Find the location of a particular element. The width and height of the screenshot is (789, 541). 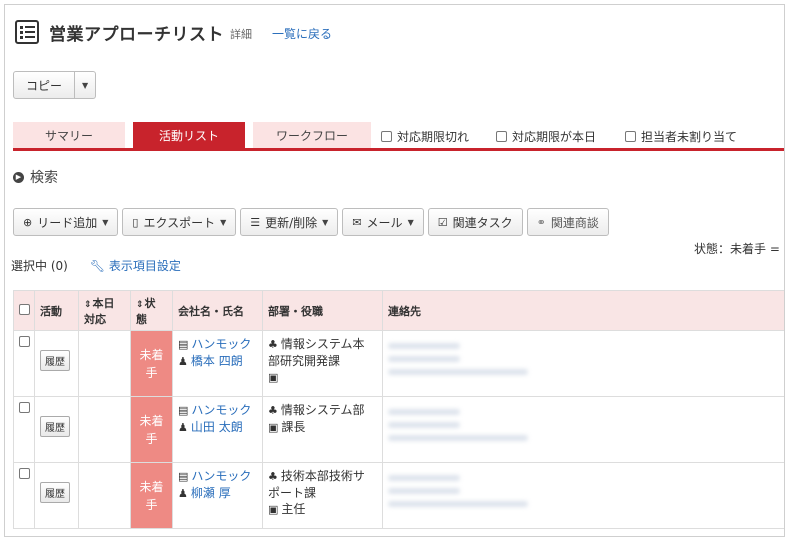

dept-line-1: 情報システム部 is located at coordinates (322, 410).